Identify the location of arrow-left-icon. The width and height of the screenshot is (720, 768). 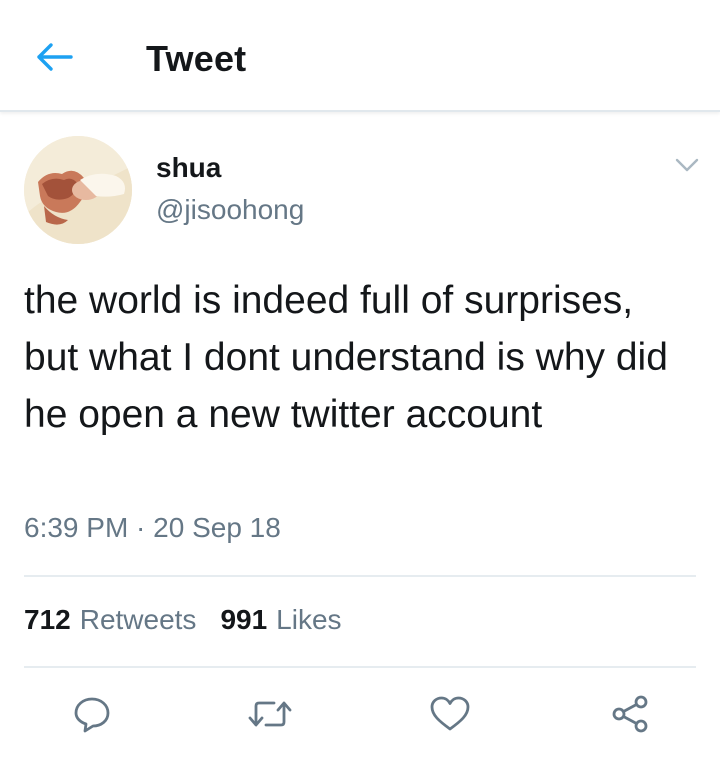
(55, 57).